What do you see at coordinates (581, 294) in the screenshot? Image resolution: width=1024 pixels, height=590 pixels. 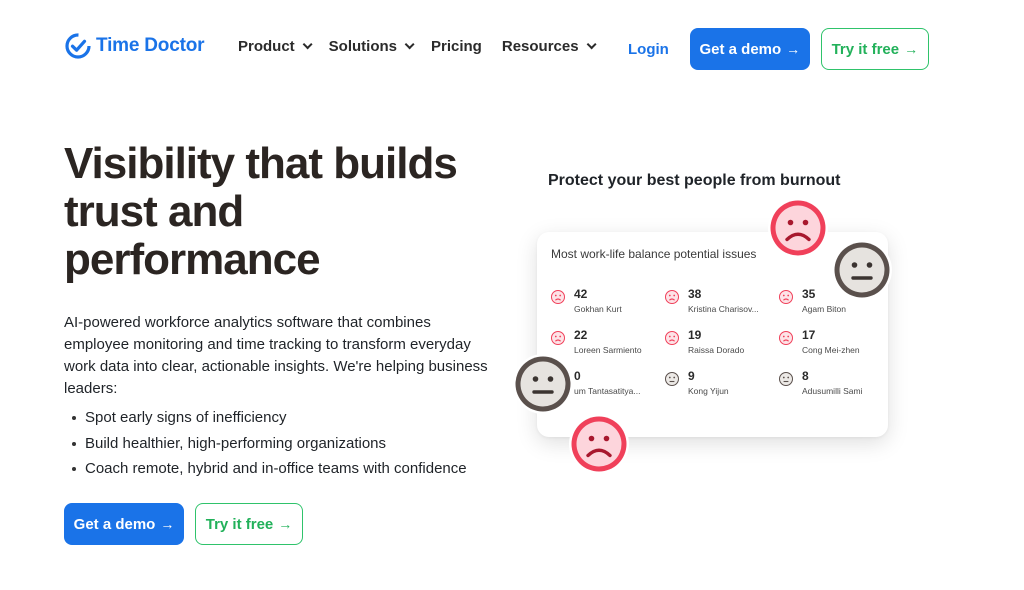 I see `issue-count: 42` at bounding box center [581, 294].